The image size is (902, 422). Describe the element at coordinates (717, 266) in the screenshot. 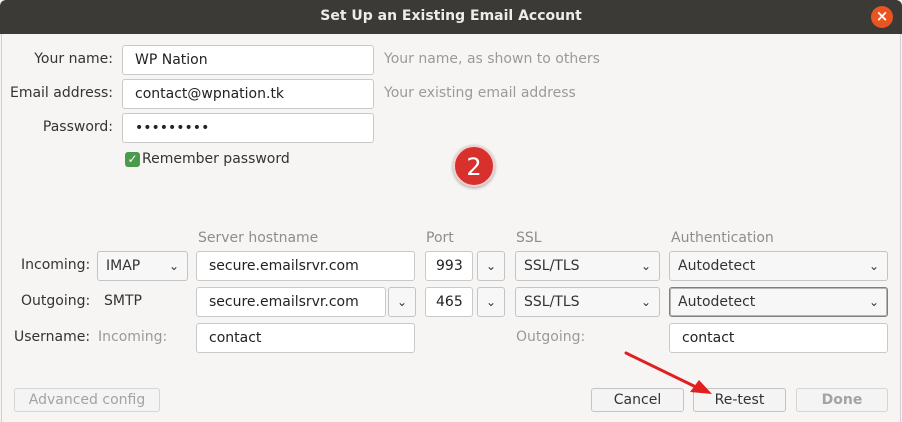

I see `incoming-auth-value: Autodetect` at that location.